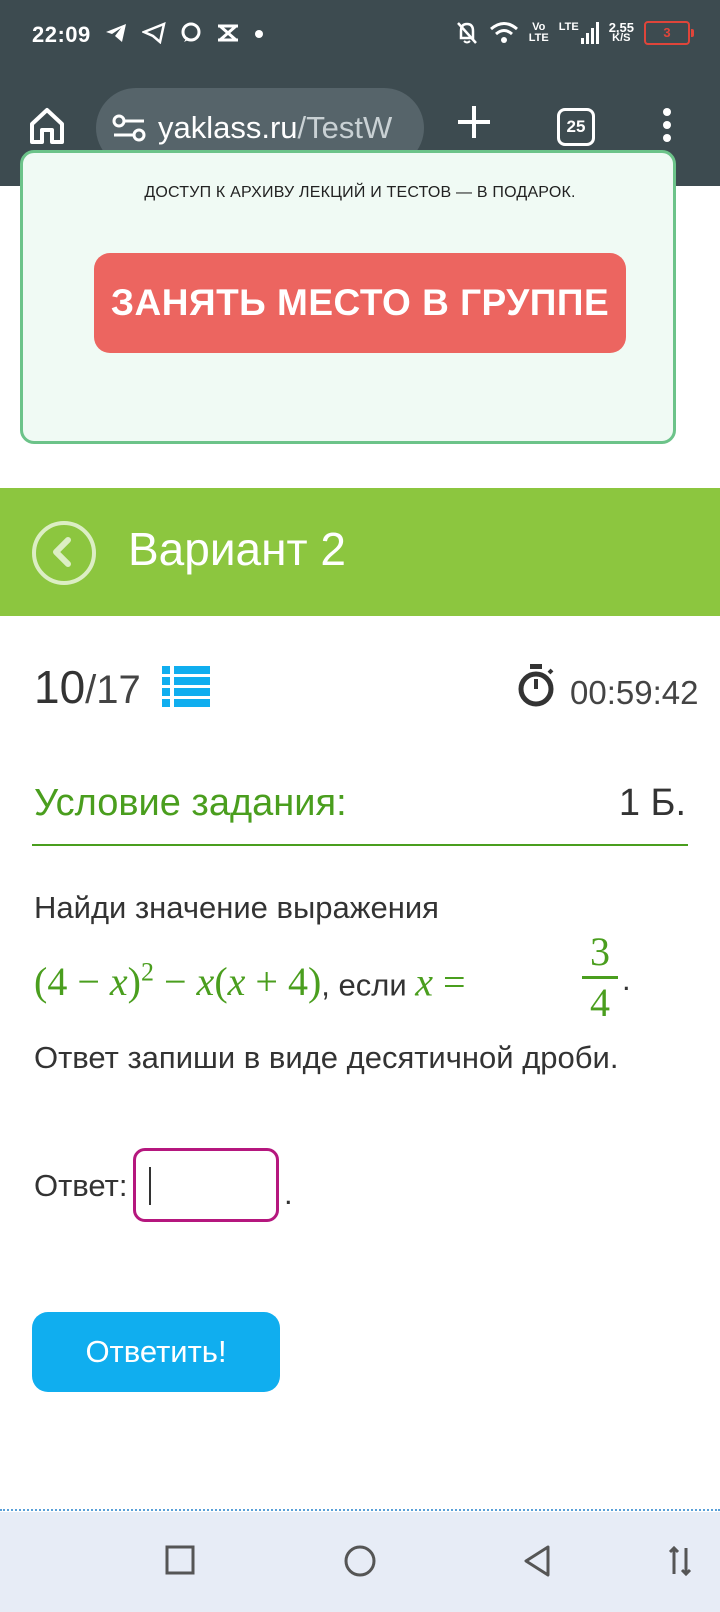 The image size is (720, 1612). I want to click on home-icon, so click(47, 126).